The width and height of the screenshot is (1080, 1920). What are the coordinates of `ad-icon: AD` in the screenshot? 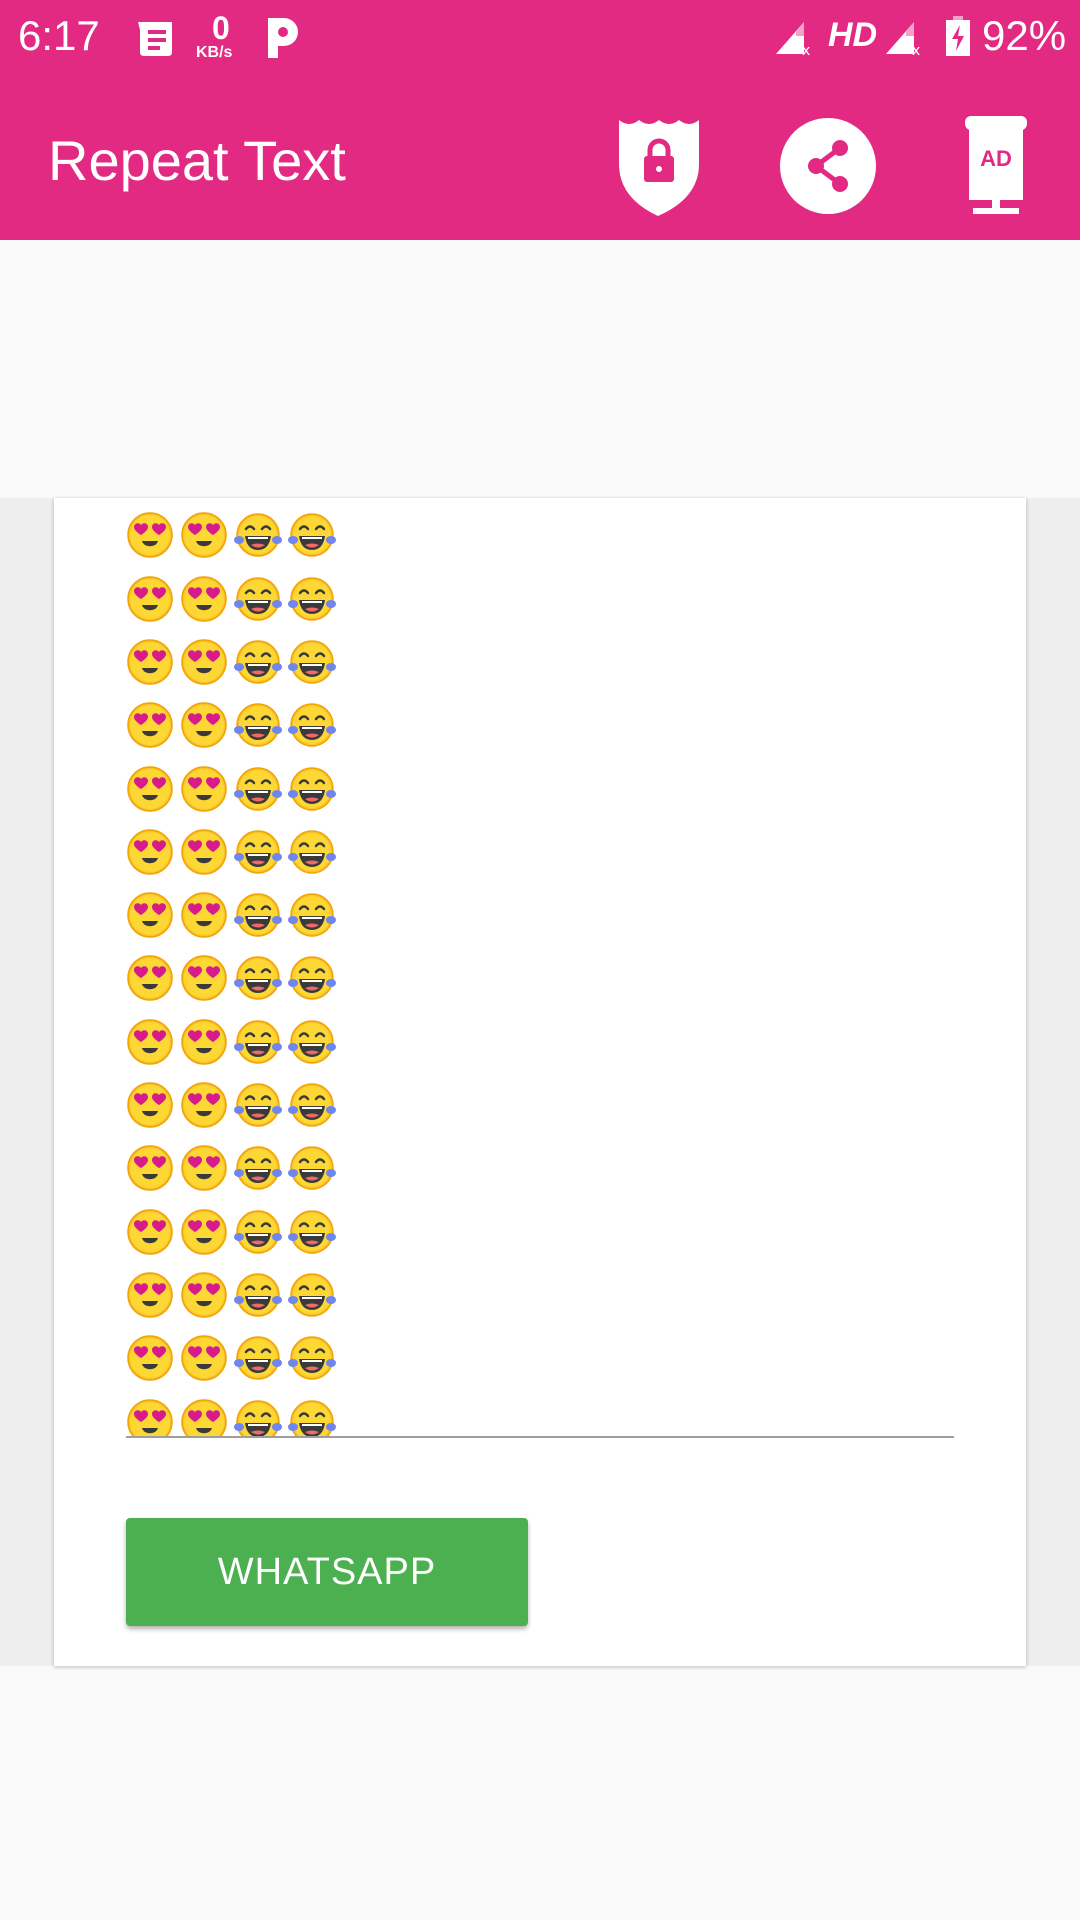 It's located at (996, 165).